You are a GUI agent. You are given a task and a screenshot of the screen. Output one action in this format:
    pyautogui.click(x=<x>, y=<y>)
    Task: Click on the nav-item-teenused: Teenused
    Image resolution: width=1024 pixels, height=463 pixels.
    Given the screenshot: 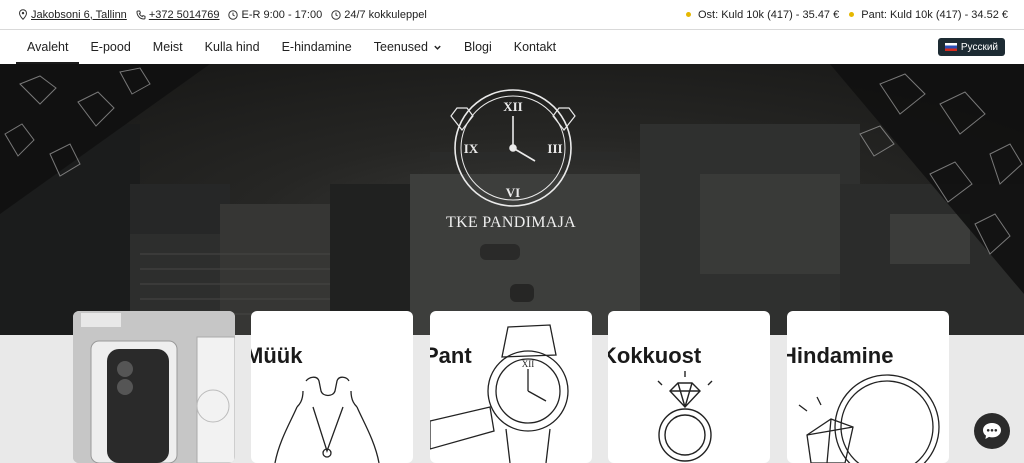 What is the action you would take?
    pyautogui.click(x=408, y=47)
    